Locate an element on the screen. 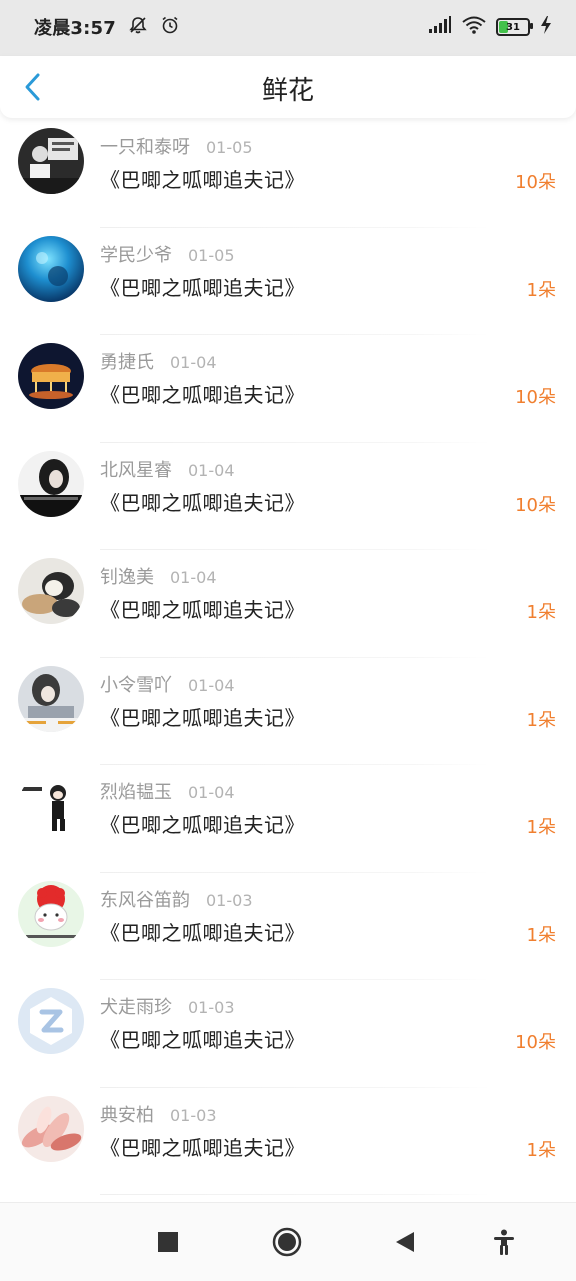 The width and height of the screenshot is (576, 1281). user-name: 东风谷笛韵 is located at coordinates (145, 900).